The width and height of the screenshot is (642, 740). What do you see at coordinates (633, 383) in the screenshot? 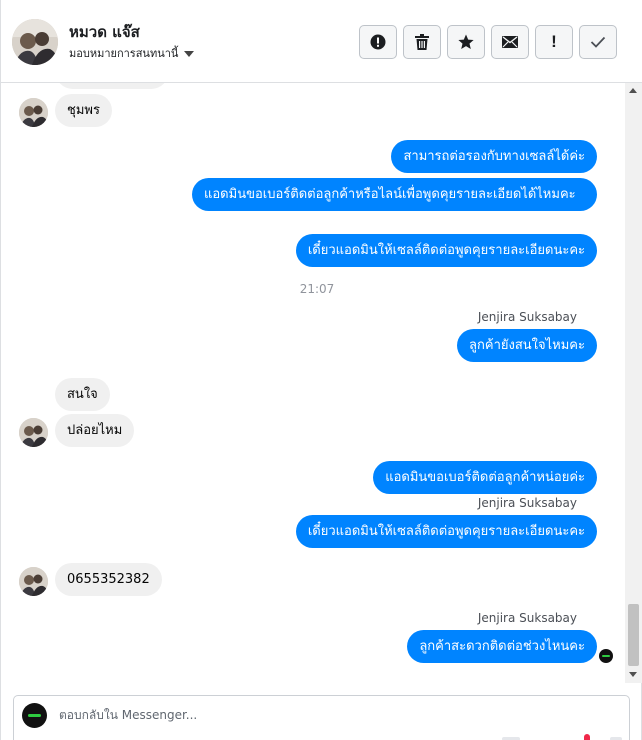
I see `thread-scrollbar` at bounding box center [633, 383].